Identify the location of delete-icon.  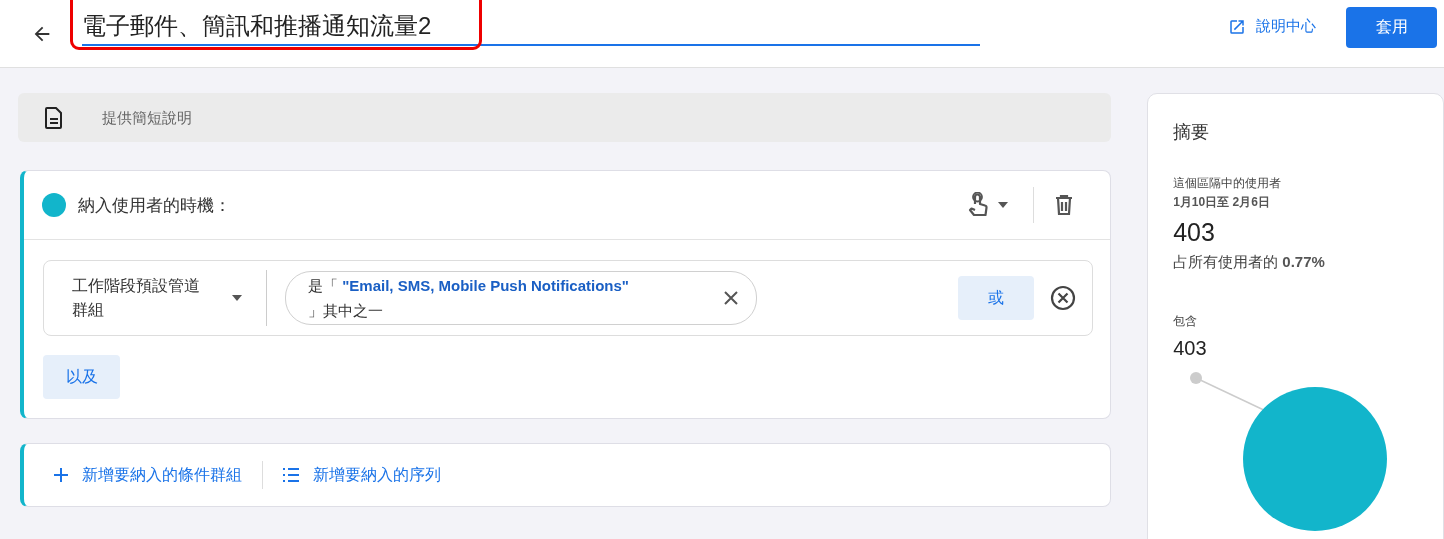
(1064, 205).